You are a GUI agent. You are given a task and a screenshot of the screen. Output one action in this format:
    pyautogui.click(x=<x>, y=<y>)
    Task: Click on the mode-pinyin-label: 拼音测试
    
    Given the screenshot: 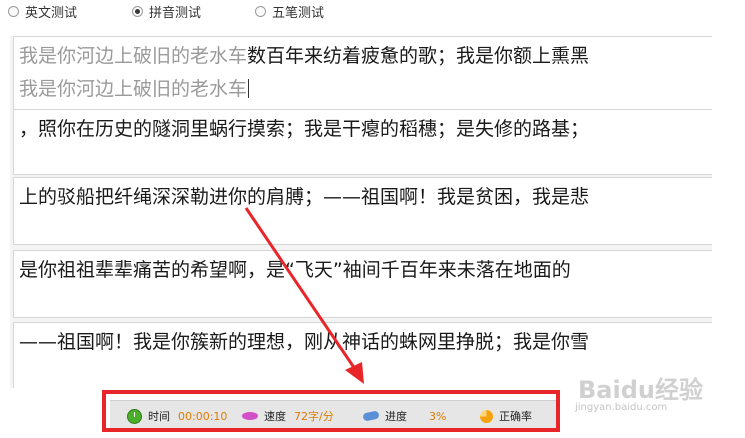 What is the action you would take?
    pyautogui.click(x=175, y=13)
    